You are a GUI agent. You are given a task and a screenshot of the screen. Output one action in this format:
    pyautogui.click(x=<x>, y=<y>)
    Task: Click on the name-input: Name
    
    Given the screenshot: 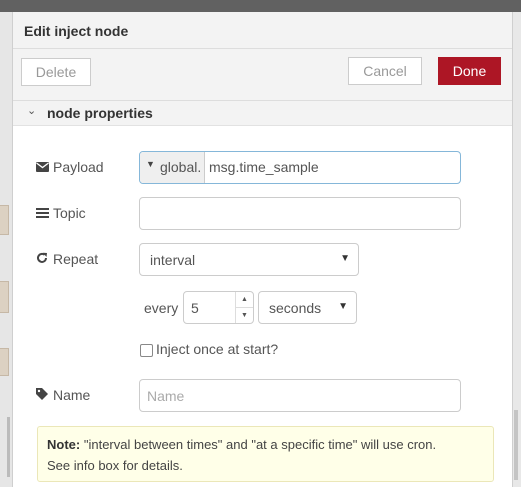 What is the action you would take?
    pyautogui.click(x=300, y=395)
    